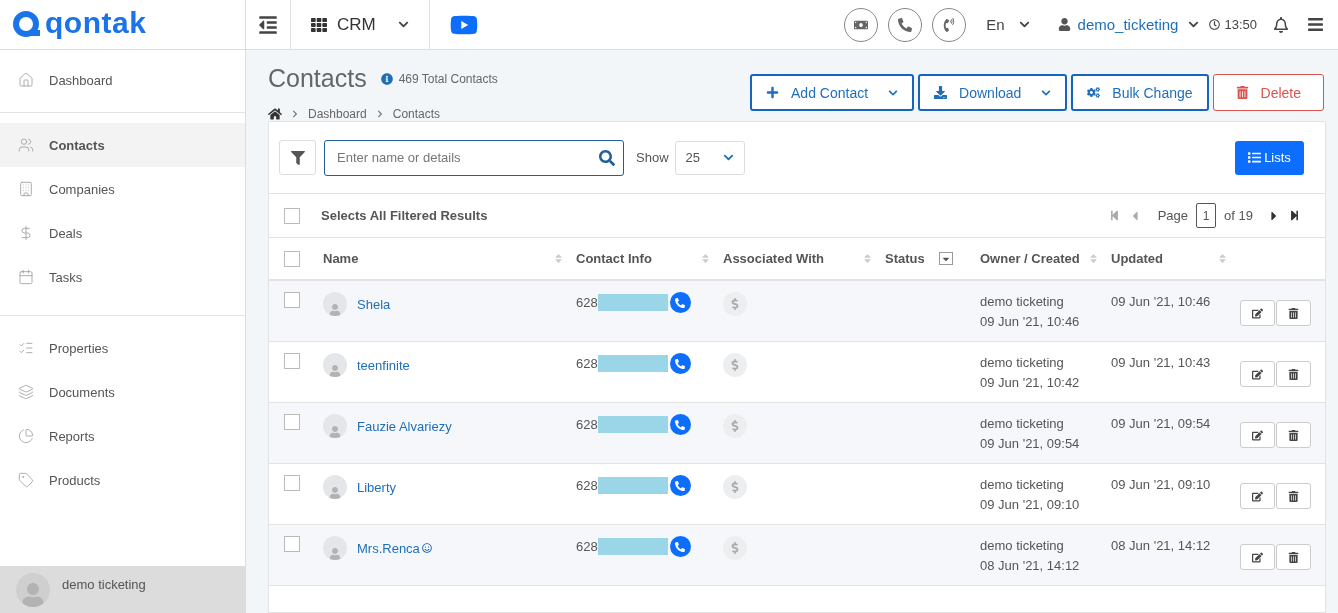 The width and height of the screenshot is (1338, 613). What do you see at coordinates (383, 365) in the screenshot?
I see `contact-name: teenfinite` at bounding box center [383, 365].